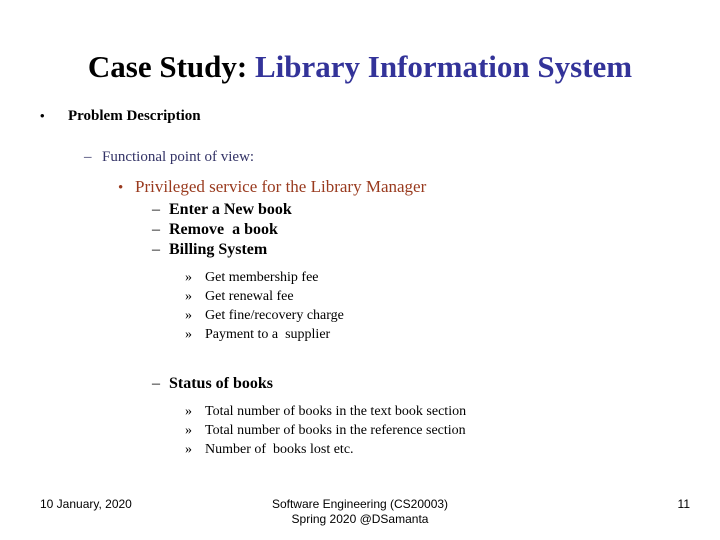 The height and width of the screenshot is (540, 720). I want to click on outline-item-remove-a-book: – Remove a book, so click(424, 230).